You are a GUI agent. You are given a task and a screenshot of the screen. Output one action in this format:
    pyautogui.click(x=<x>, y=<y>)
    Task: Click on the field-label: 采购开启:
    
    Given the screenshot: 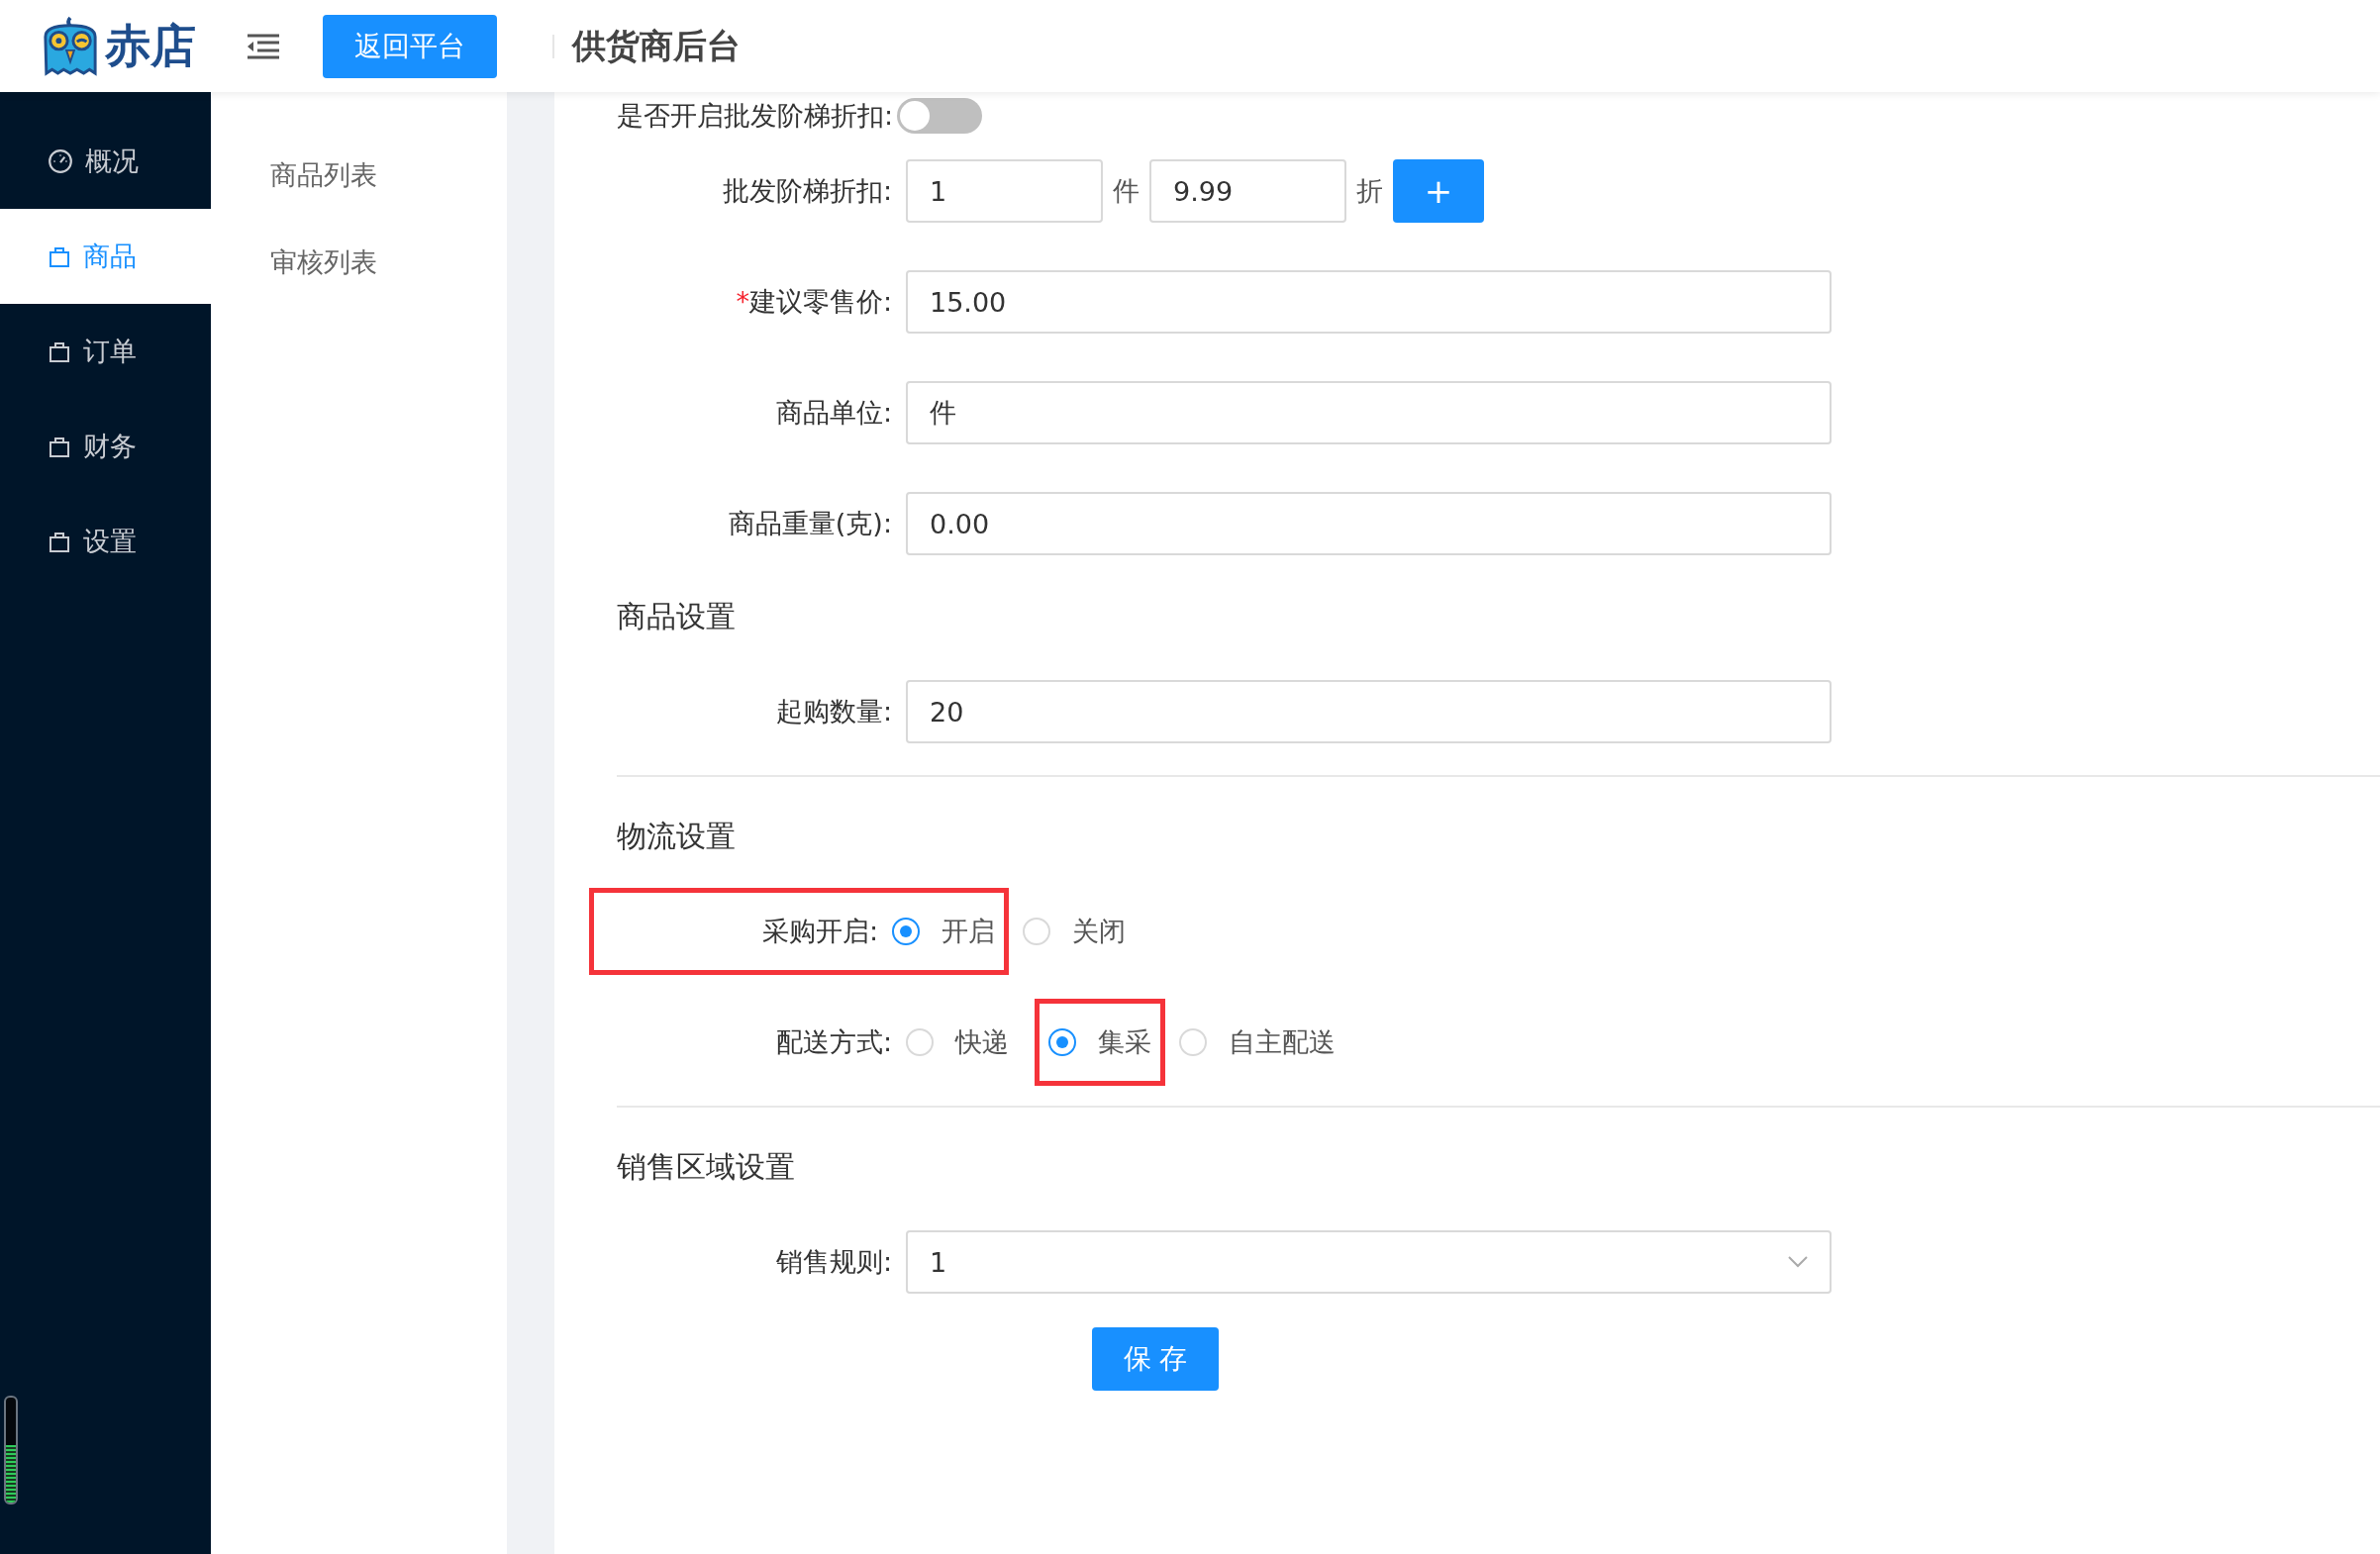 What is the action you would take?
    pyautogui.click(x=819, y=931)
    